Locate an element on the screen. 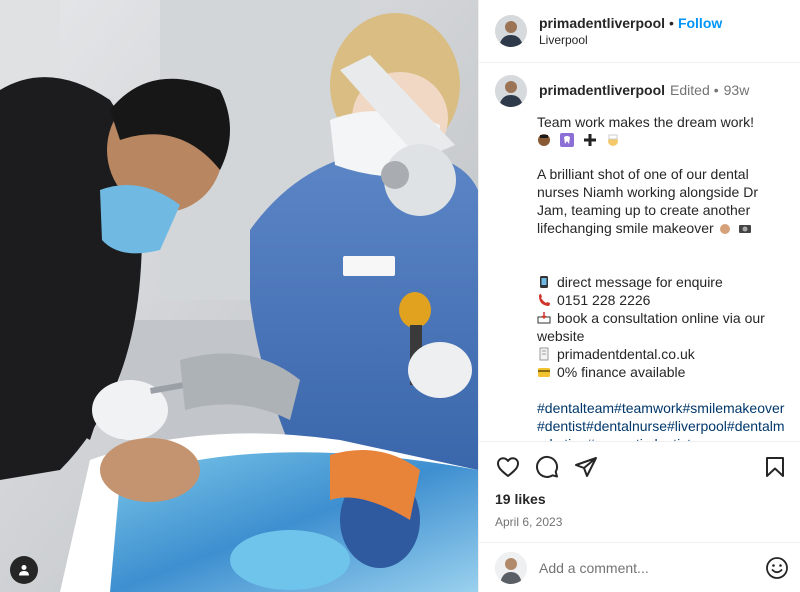  contact-site-line: primadentdental.co.uk is located at coordinates (661, 354).